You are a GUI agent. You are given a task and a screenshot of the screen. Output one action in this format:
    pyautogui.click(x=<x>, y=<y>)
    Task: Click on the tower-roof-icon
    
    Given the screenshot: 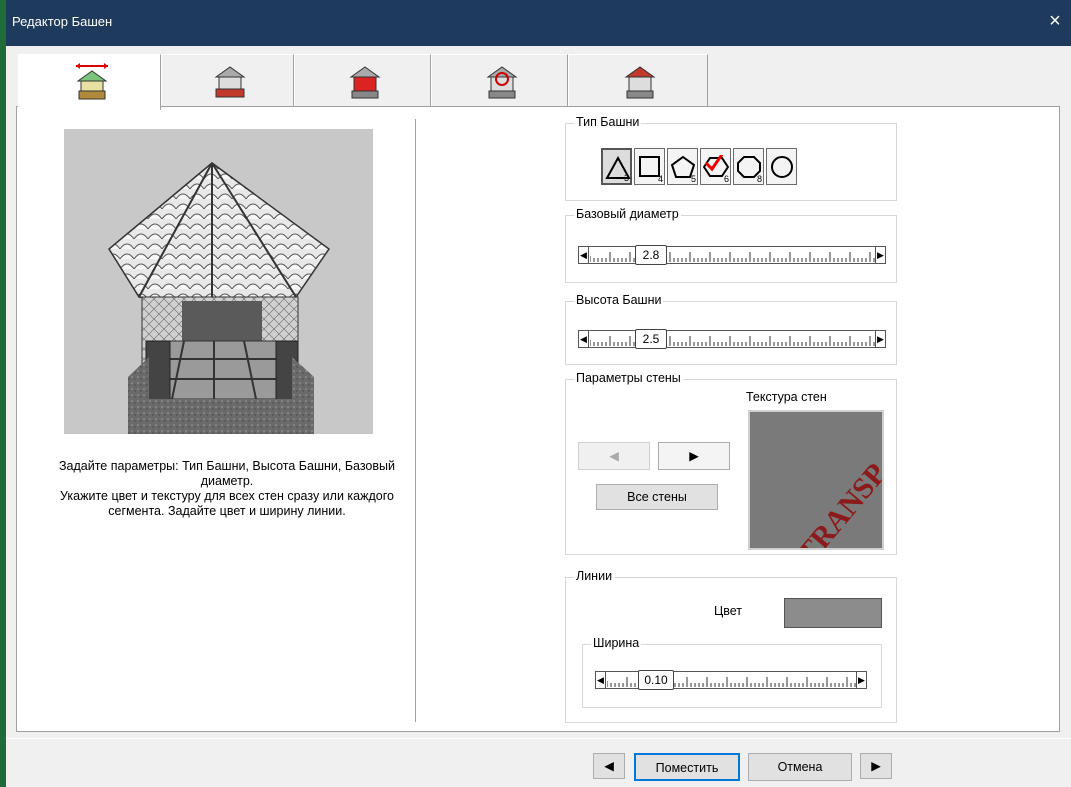 What is the action you would take?
    pyautogui.click(x=640, y=82)
    